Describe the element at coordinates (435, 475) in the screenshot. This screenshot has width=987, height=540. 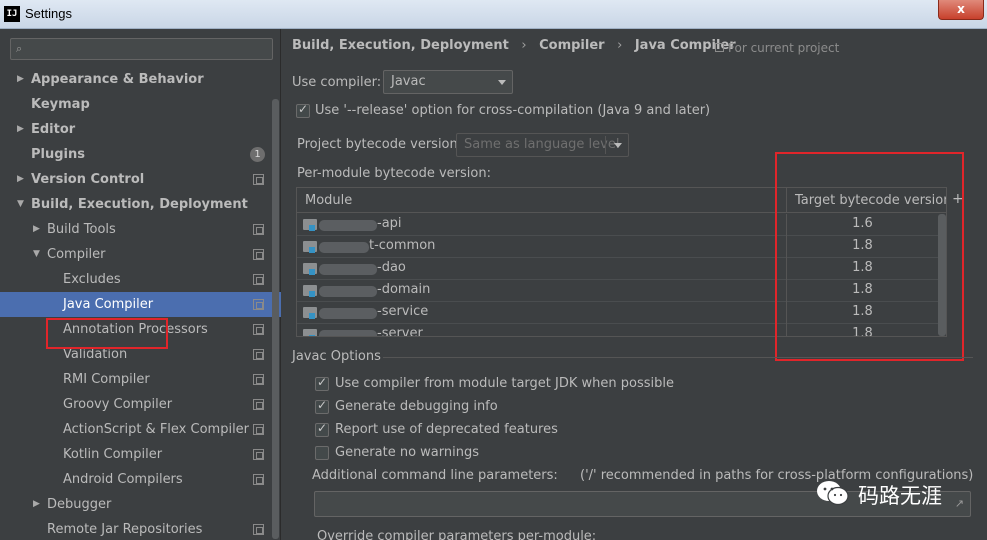
I see `additional-params-label: Additional command line parameters:` at that location.